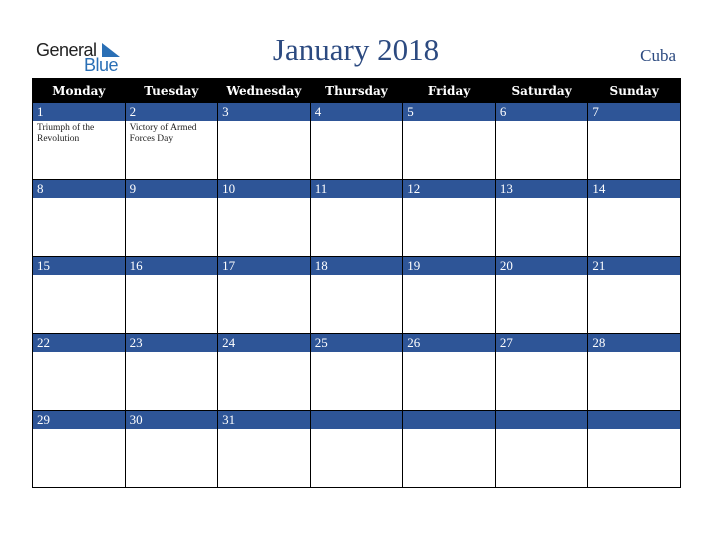  What do you see at coordinates (79, 449) in the screenshot?
I see `day-cell: 29` at bounding box center [79, 449].